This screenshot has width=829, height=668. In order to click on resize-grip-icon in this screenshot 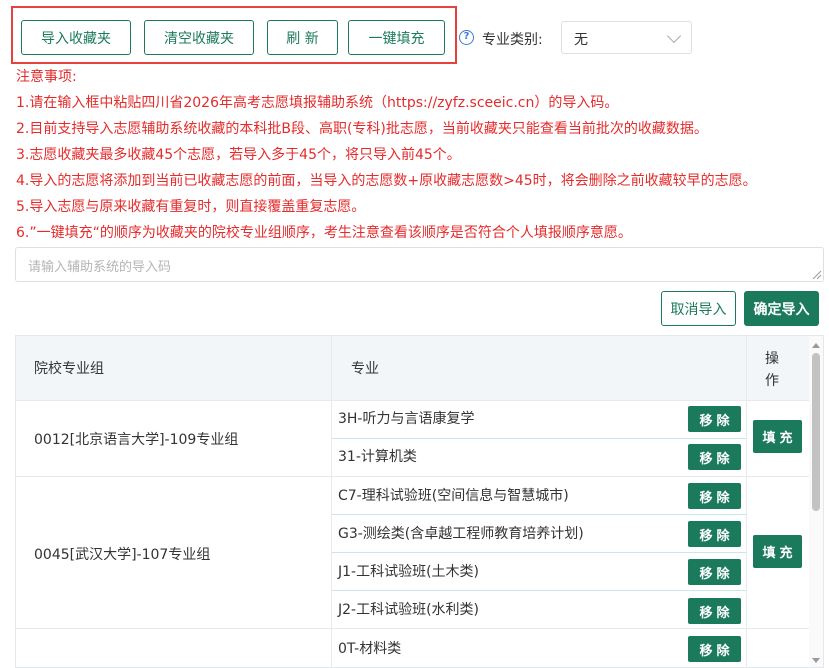, I will do `click(817, 275)`.